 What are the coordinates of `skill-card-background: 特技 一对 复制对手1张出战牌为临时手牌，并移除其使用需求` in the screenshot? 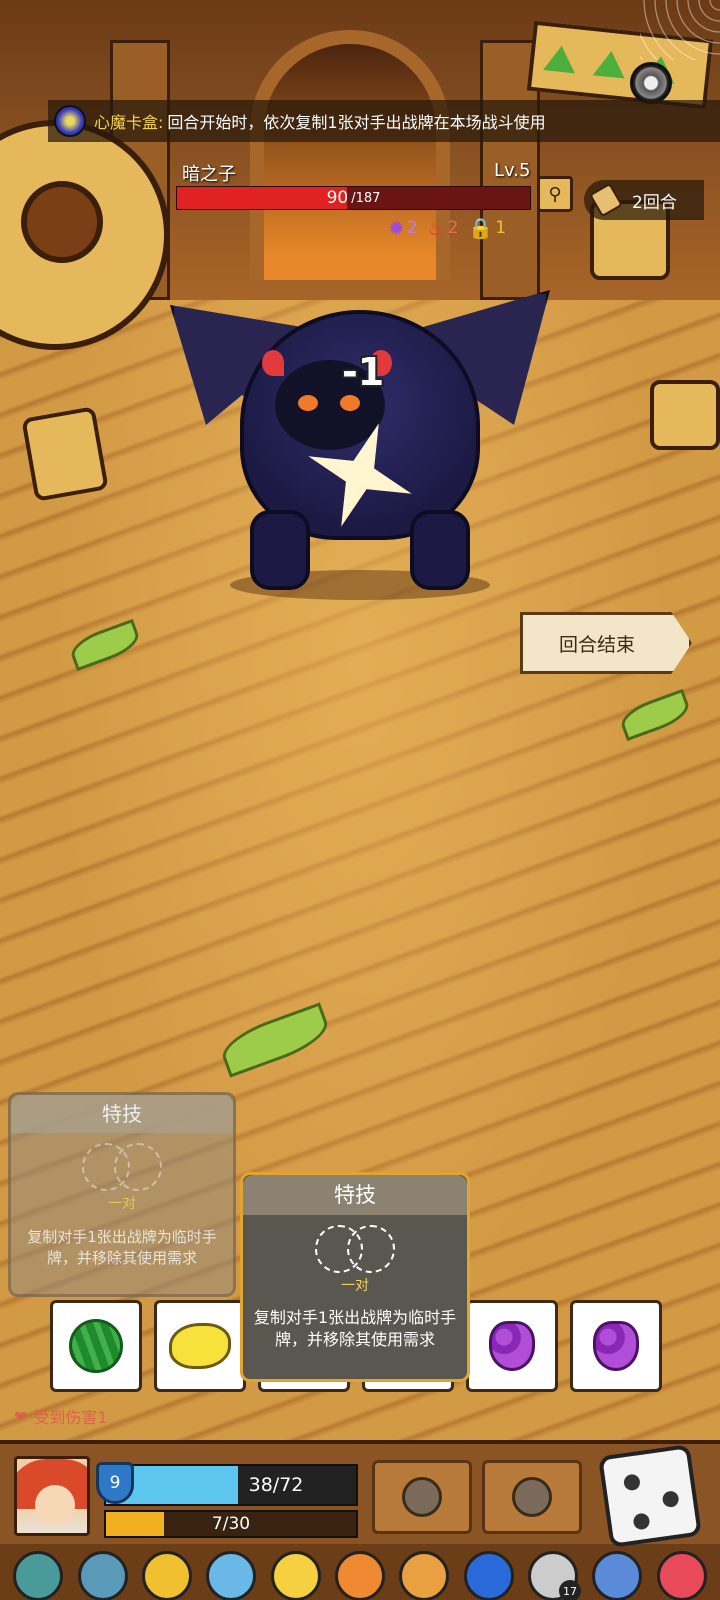 It's located at (122, 1194).